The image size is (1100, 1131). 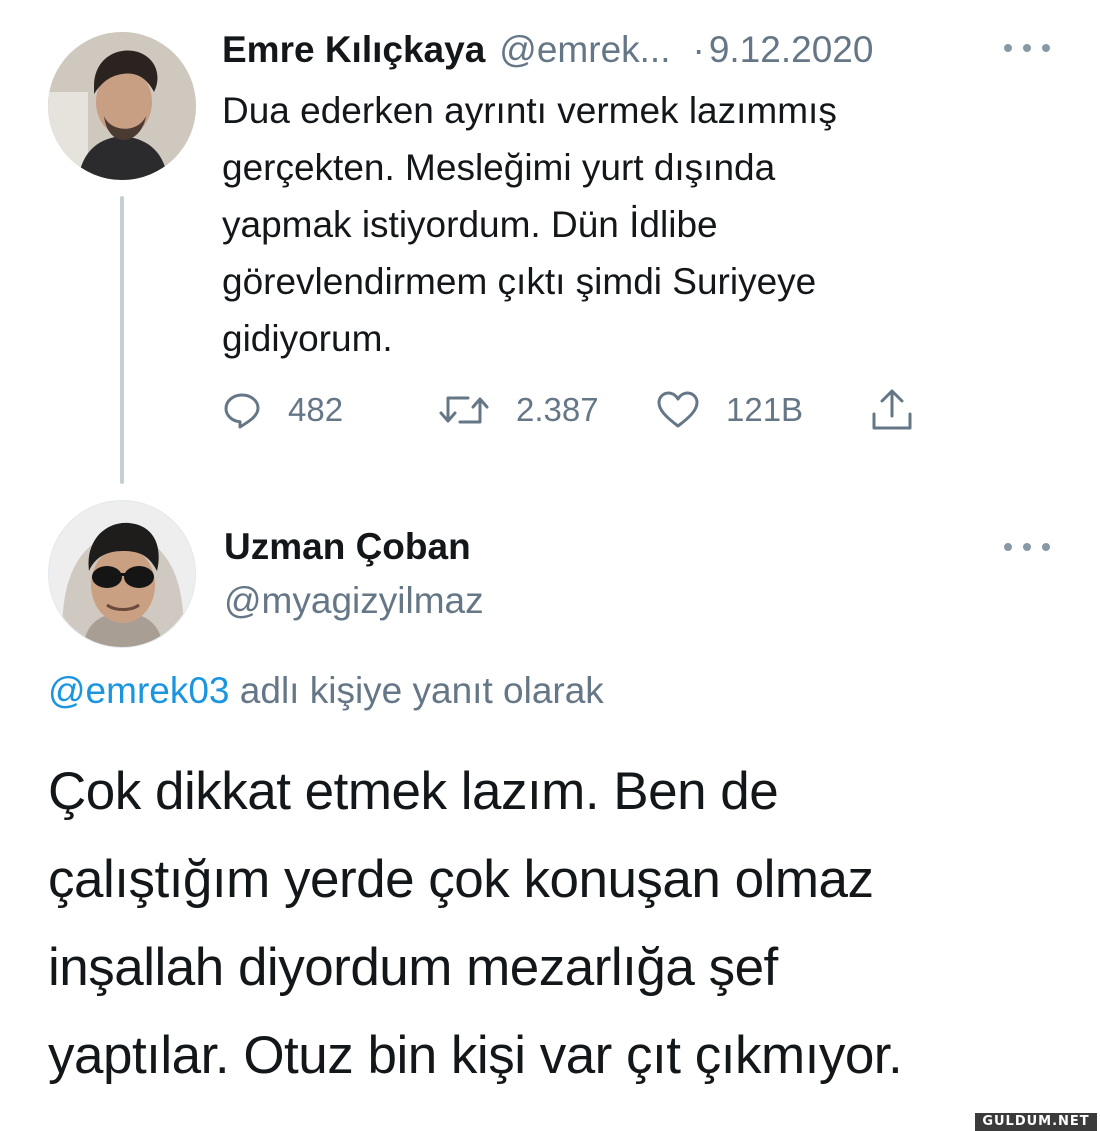 What do you see at coordinates (354, 601) in the screenshot?
I see `reply-author-handle: @myagizyilmaz` at bounding box center [354, 601].